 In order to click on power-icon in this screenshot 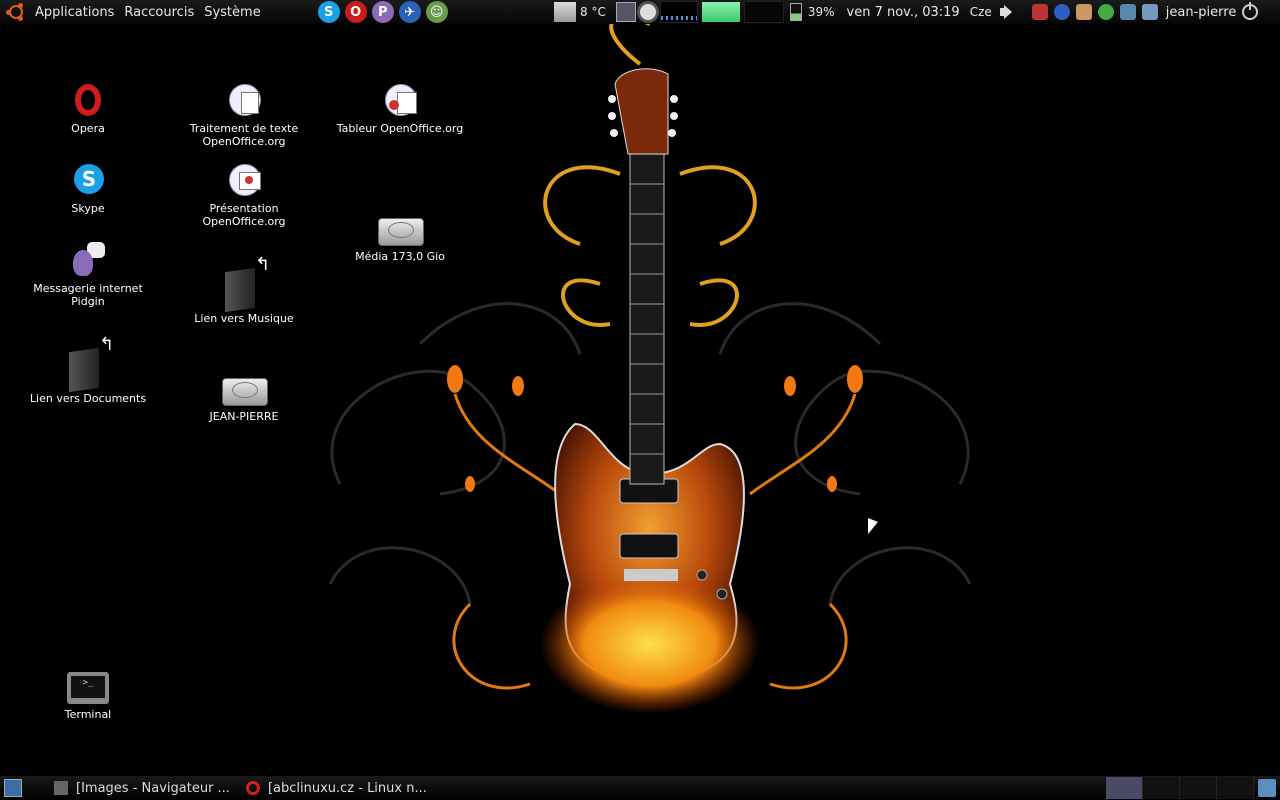, I will do `click(1250, 11)`.